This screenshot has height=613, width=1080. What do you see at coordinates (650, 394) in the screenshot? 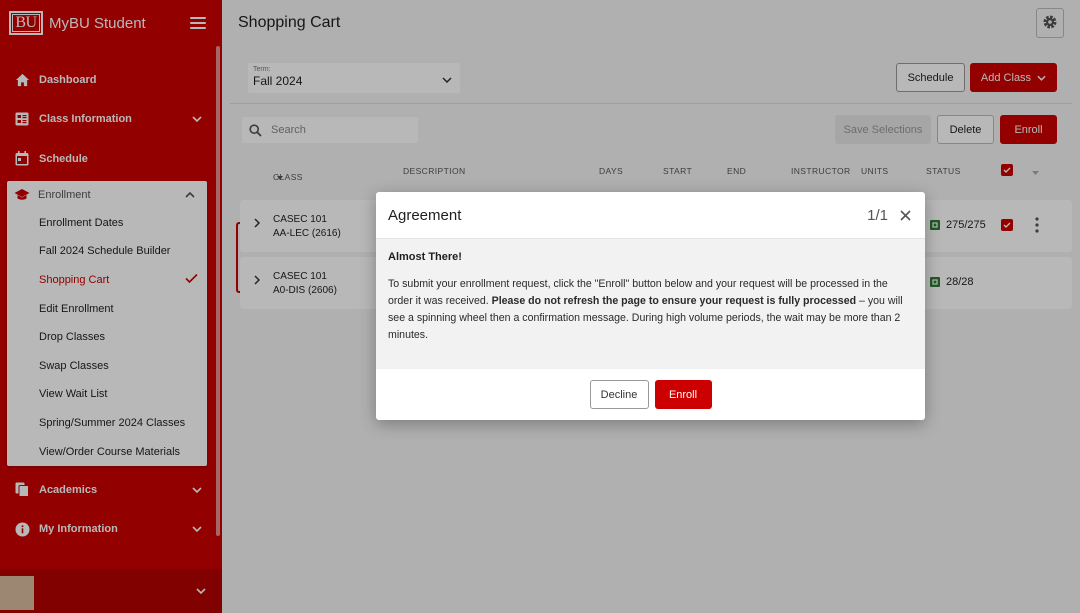
I see `modal-footer: Decline Enroll` at bounding box center [650, 394].